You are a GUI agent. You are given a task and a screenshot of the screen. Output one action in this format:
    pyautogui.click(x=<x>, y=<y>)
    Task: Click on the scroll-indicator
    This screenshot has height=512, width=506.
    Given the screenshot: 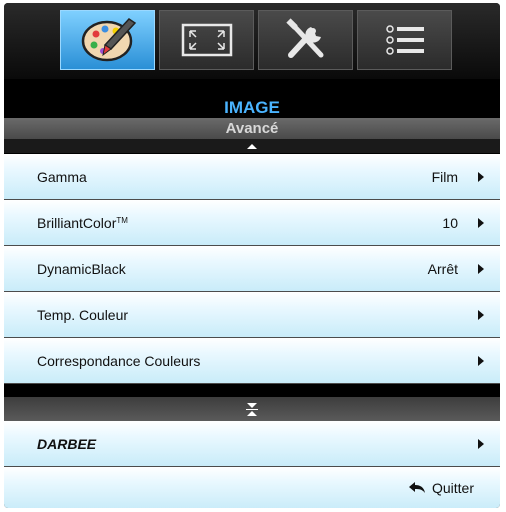 What is the action you would take?
    pyautogui.click(x=252, y=409)
    